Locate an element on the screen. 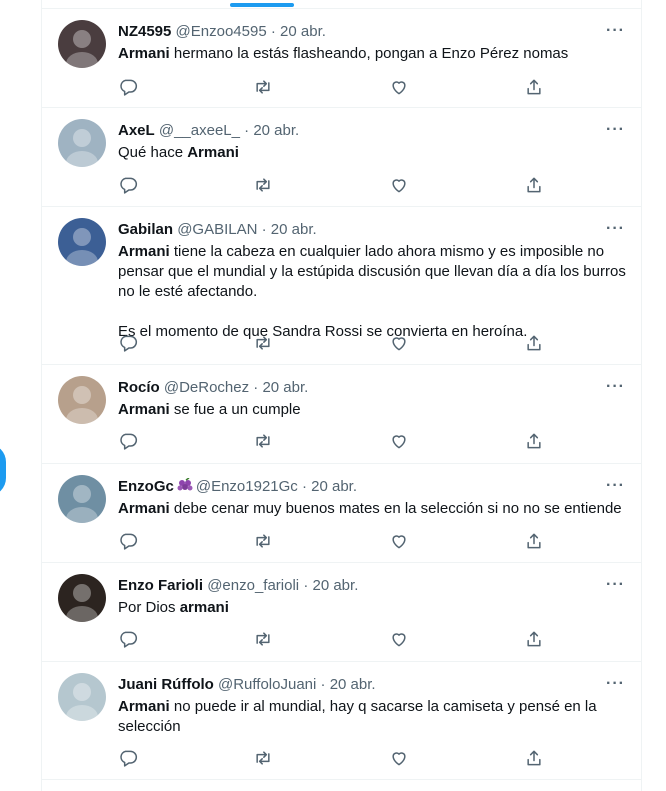 The height and width of the screenshot is (791, 666). display-name: Enzo Farioli is located at coordinates (160, 585).